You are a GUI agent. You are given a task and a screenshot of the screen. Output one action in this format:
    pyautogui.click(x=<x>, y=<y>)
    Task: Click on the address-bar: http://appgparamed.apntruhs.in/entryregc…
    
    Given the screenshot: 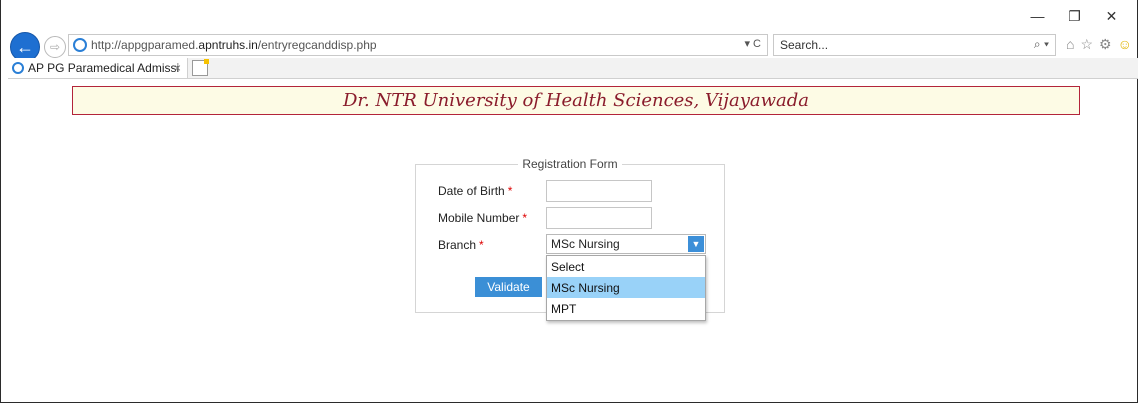 What is the action you would take?
    pyautogui.click(x=418, y=45)
    